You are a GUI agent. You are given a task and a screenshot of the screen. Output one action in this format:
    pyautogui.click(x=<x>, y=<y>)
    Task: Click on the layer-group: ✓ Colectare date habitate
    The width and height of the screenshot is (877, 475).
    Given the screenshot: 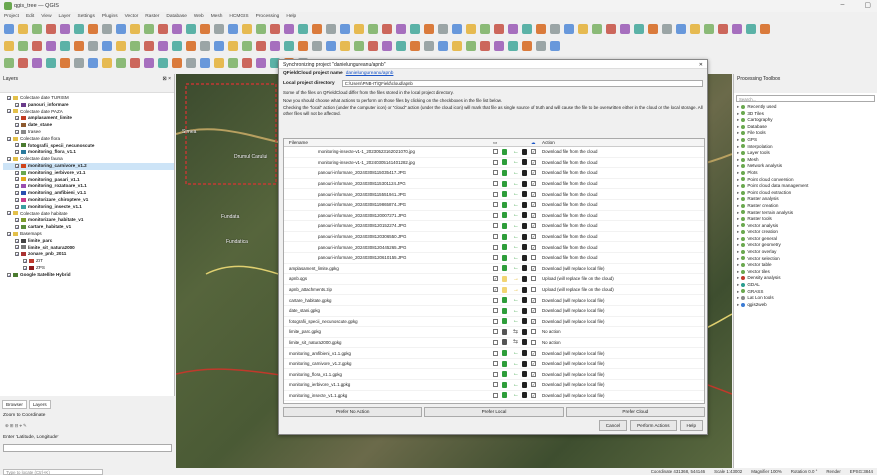 What is the action you would take?
    pyautogui.click(x=88, y=214)
    